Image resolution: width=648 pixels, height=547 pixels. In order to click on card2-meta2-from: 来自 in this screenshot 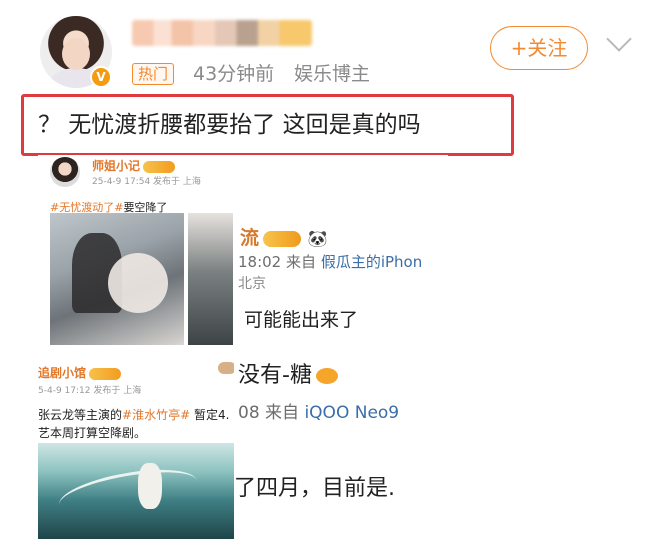, I will do `click(282, 413)`.